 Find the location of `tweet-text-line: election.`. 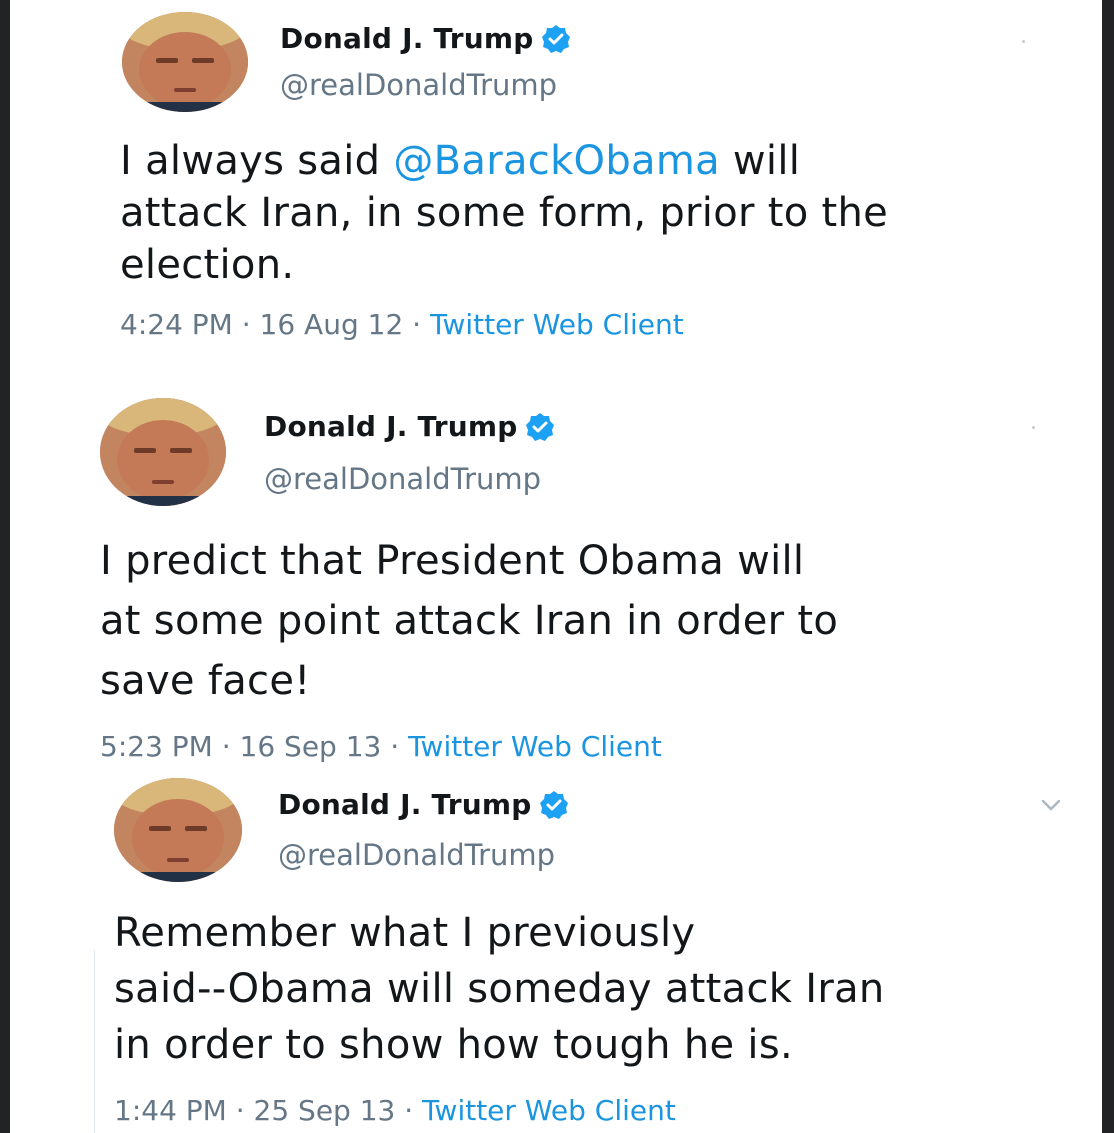

tweet-text-line: election. is located at coordinates (207, 265).